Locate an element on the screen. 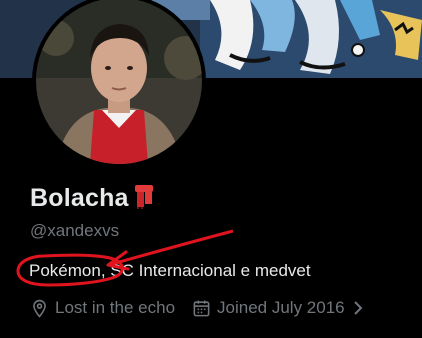 This screenshot has width=422, height=338. joined-item: Joined July 2016 is located at coordinates (278, 308).